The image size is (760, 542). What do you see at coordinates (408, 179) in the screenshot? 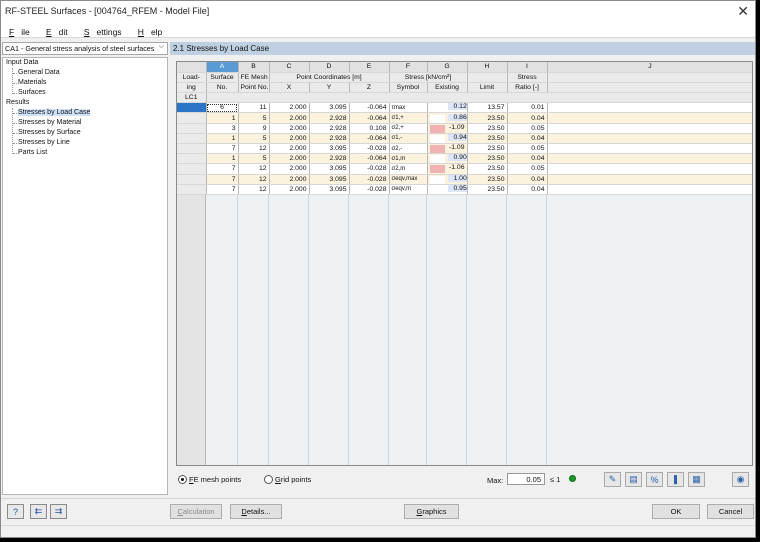
I see `cell-symbol: σeqv,max` at bounding box center [408, 179].